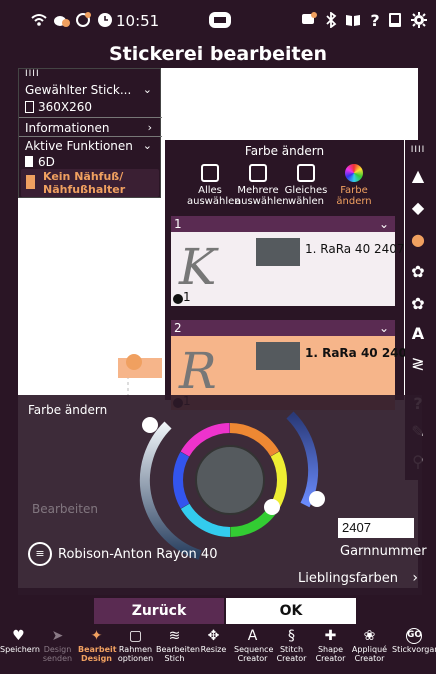 This screenshot has height=674, width=436. I want to click on needle-icon, so click(29, 161).